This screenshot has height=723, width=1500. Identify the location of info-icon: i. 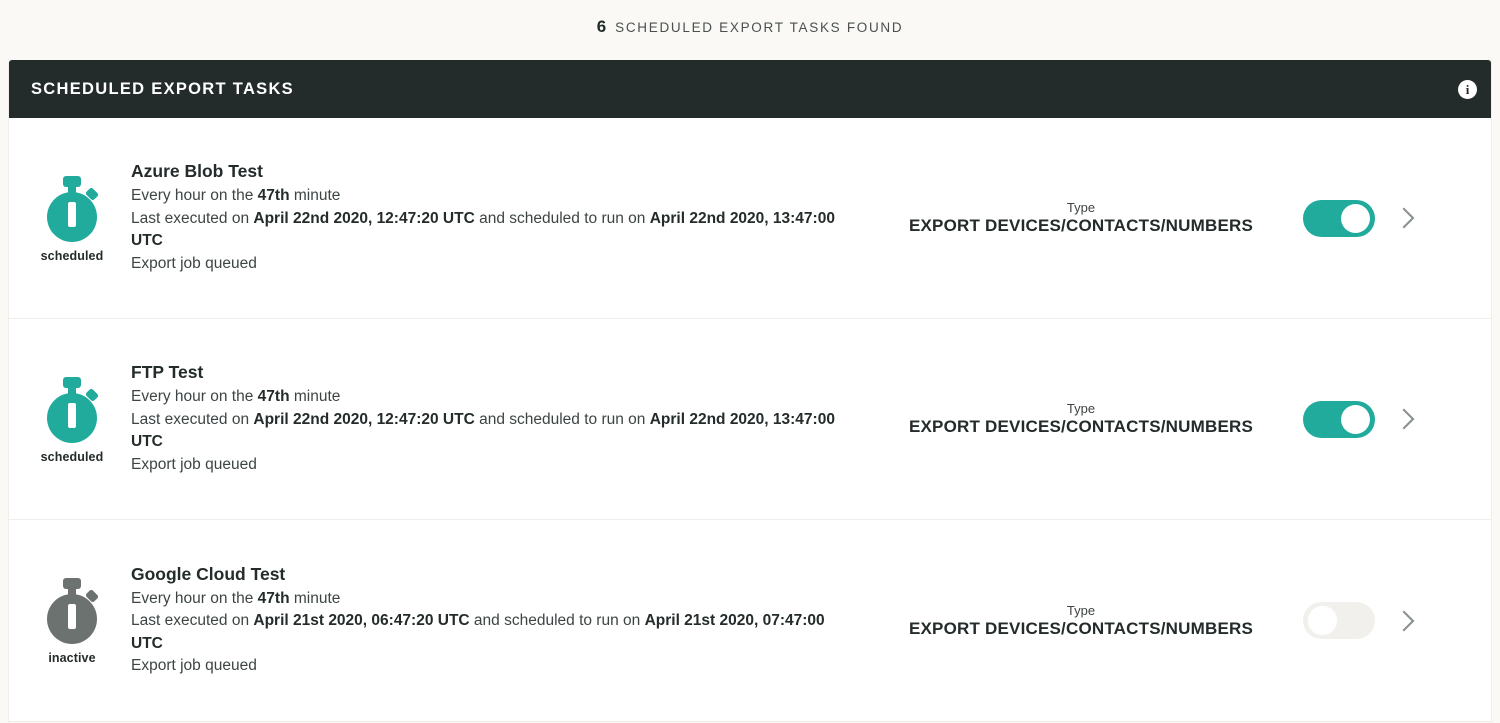
(1467, 89).